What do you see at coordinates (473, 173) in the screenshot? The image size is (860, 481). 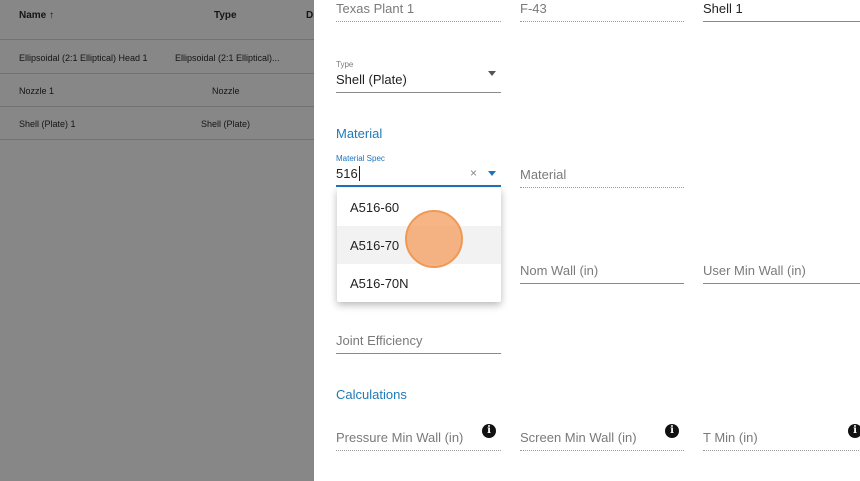 I see `clear-icon: ×` at bounding box center [473, 173].